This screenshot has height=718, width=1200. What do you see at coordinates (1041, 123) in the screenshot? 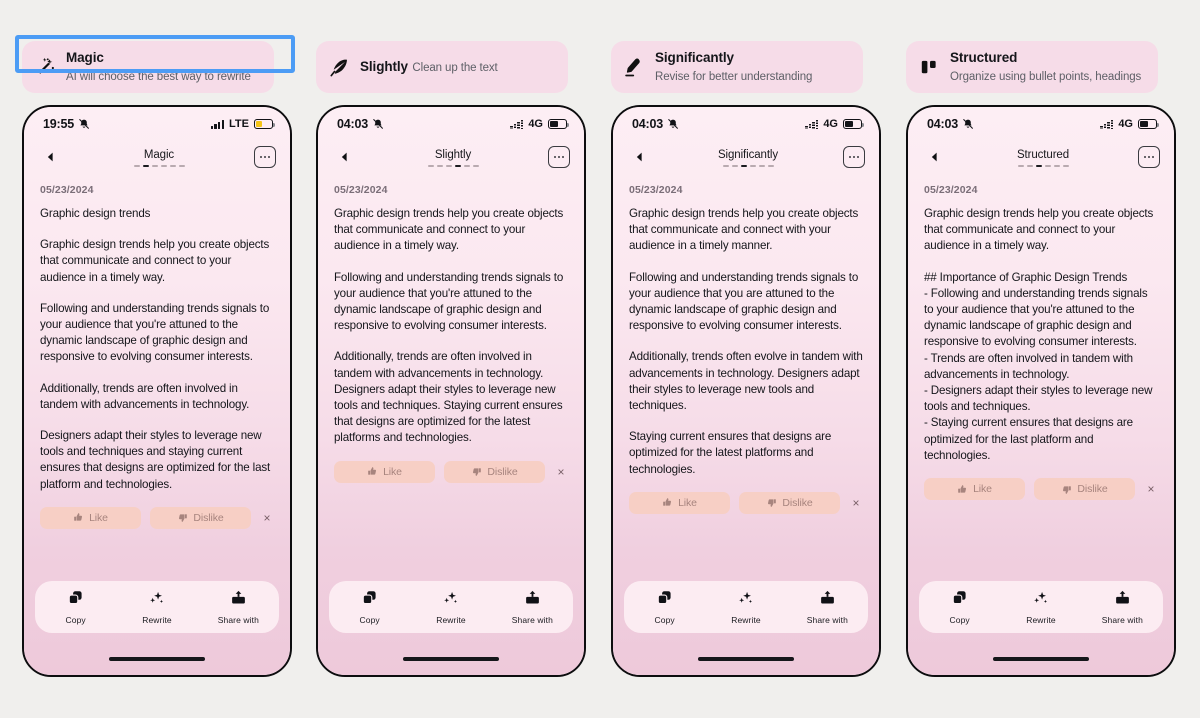
I see `status-bar: 04:03 4G` at bounding box center [1041, 123].